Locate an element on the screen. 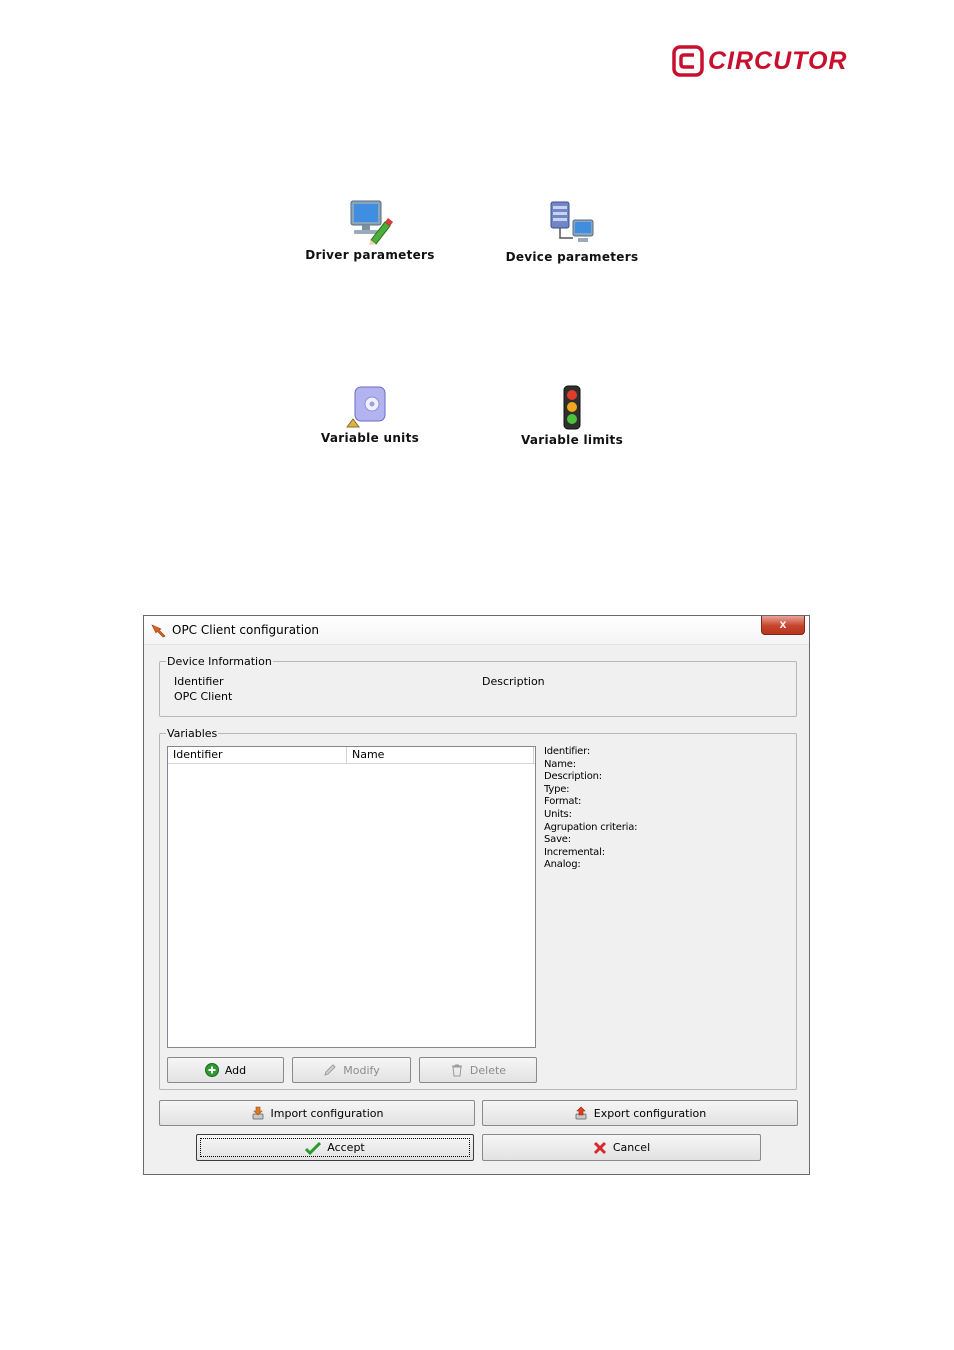 This screenshot has height=1350, width=954. detail-save: Save: is located at coordinates (557, 840).